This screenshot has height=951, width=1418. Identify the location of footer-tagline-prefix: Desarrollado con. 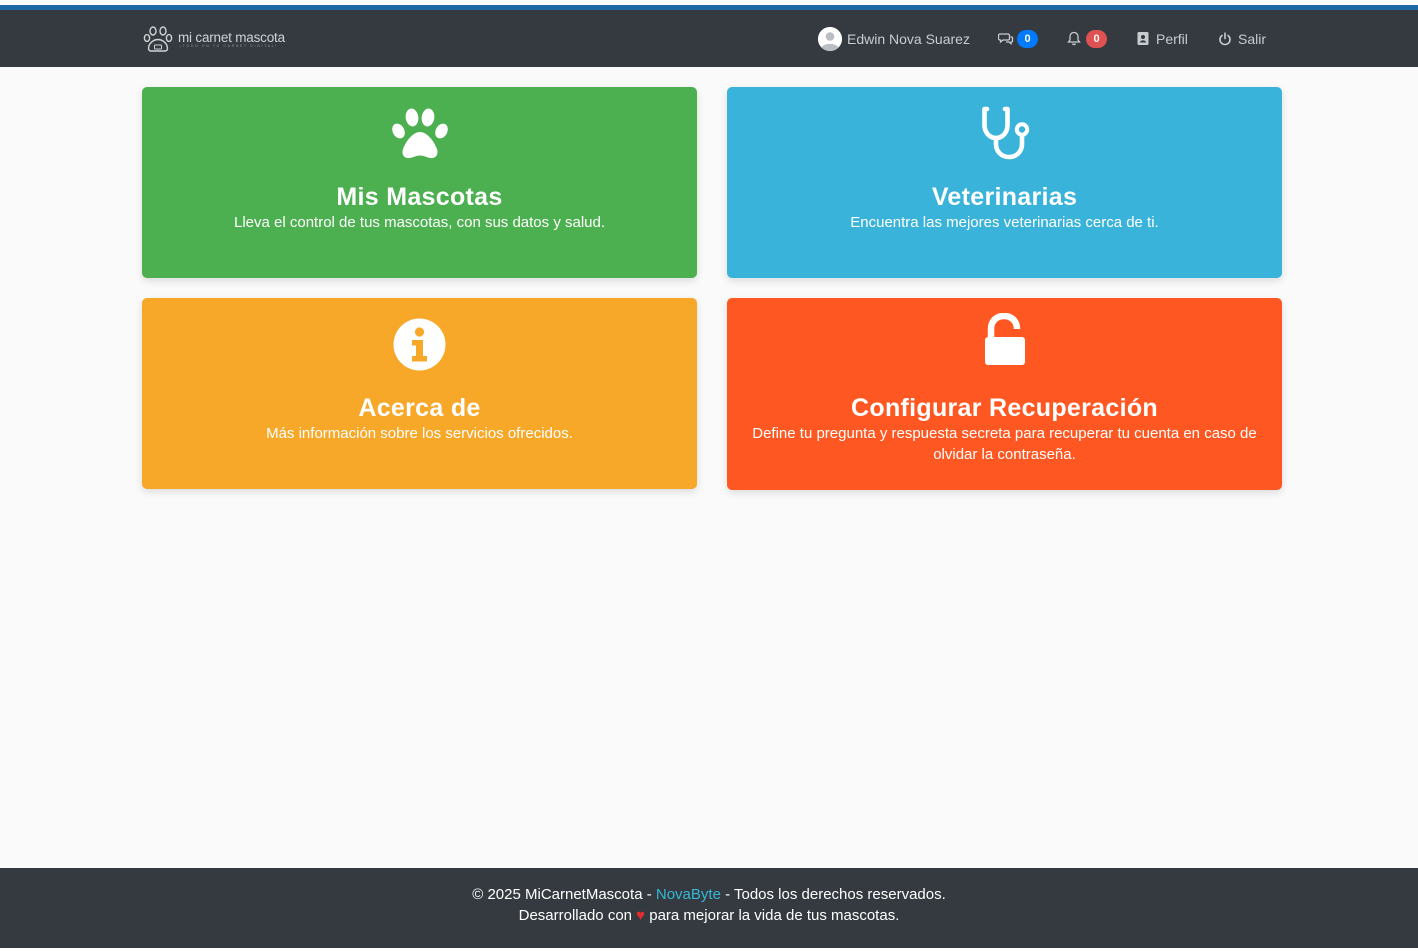
(577, 915).